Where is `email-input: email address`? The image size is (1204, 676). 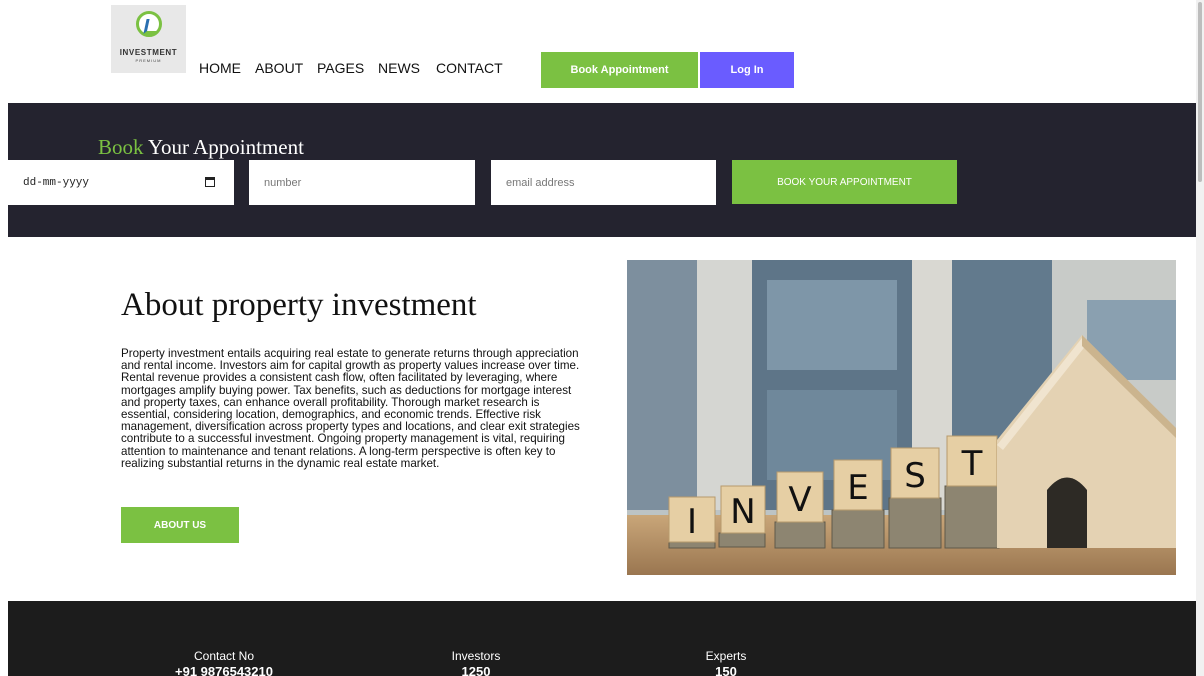
email-input: email address is located at coordinates (603, 182).